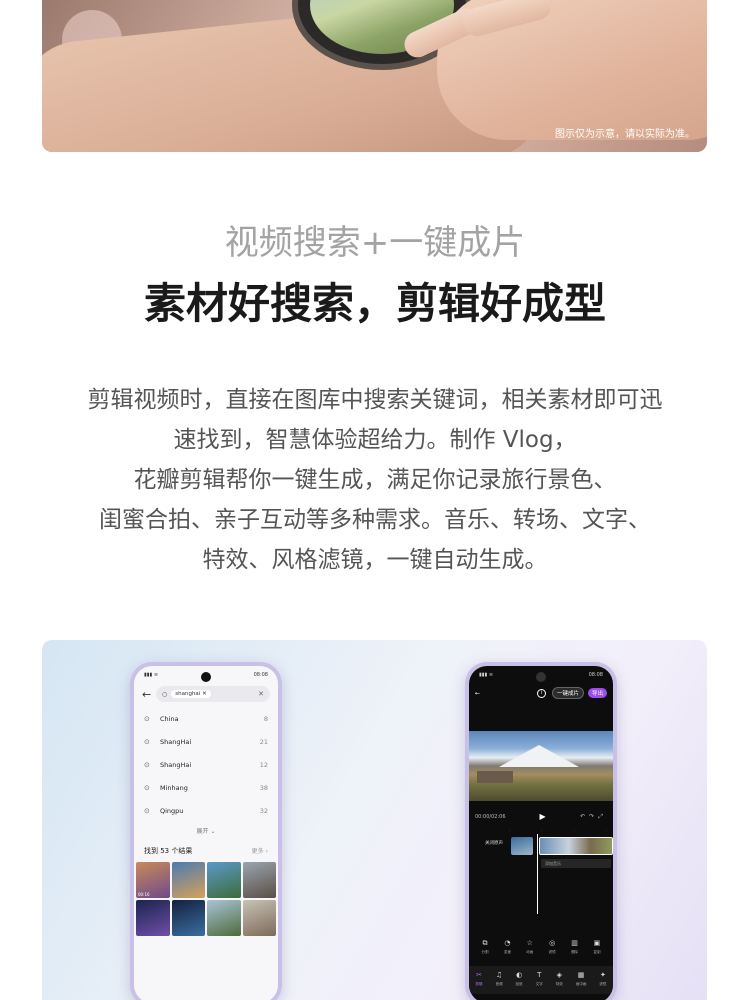 The width and height of the screenshot is (750, 1000). What do you see at coordinates (206, 851) in the screenshot?
I see `results-header: 找到 53 个结果 更多 ›` at bounding box center [206, 851].